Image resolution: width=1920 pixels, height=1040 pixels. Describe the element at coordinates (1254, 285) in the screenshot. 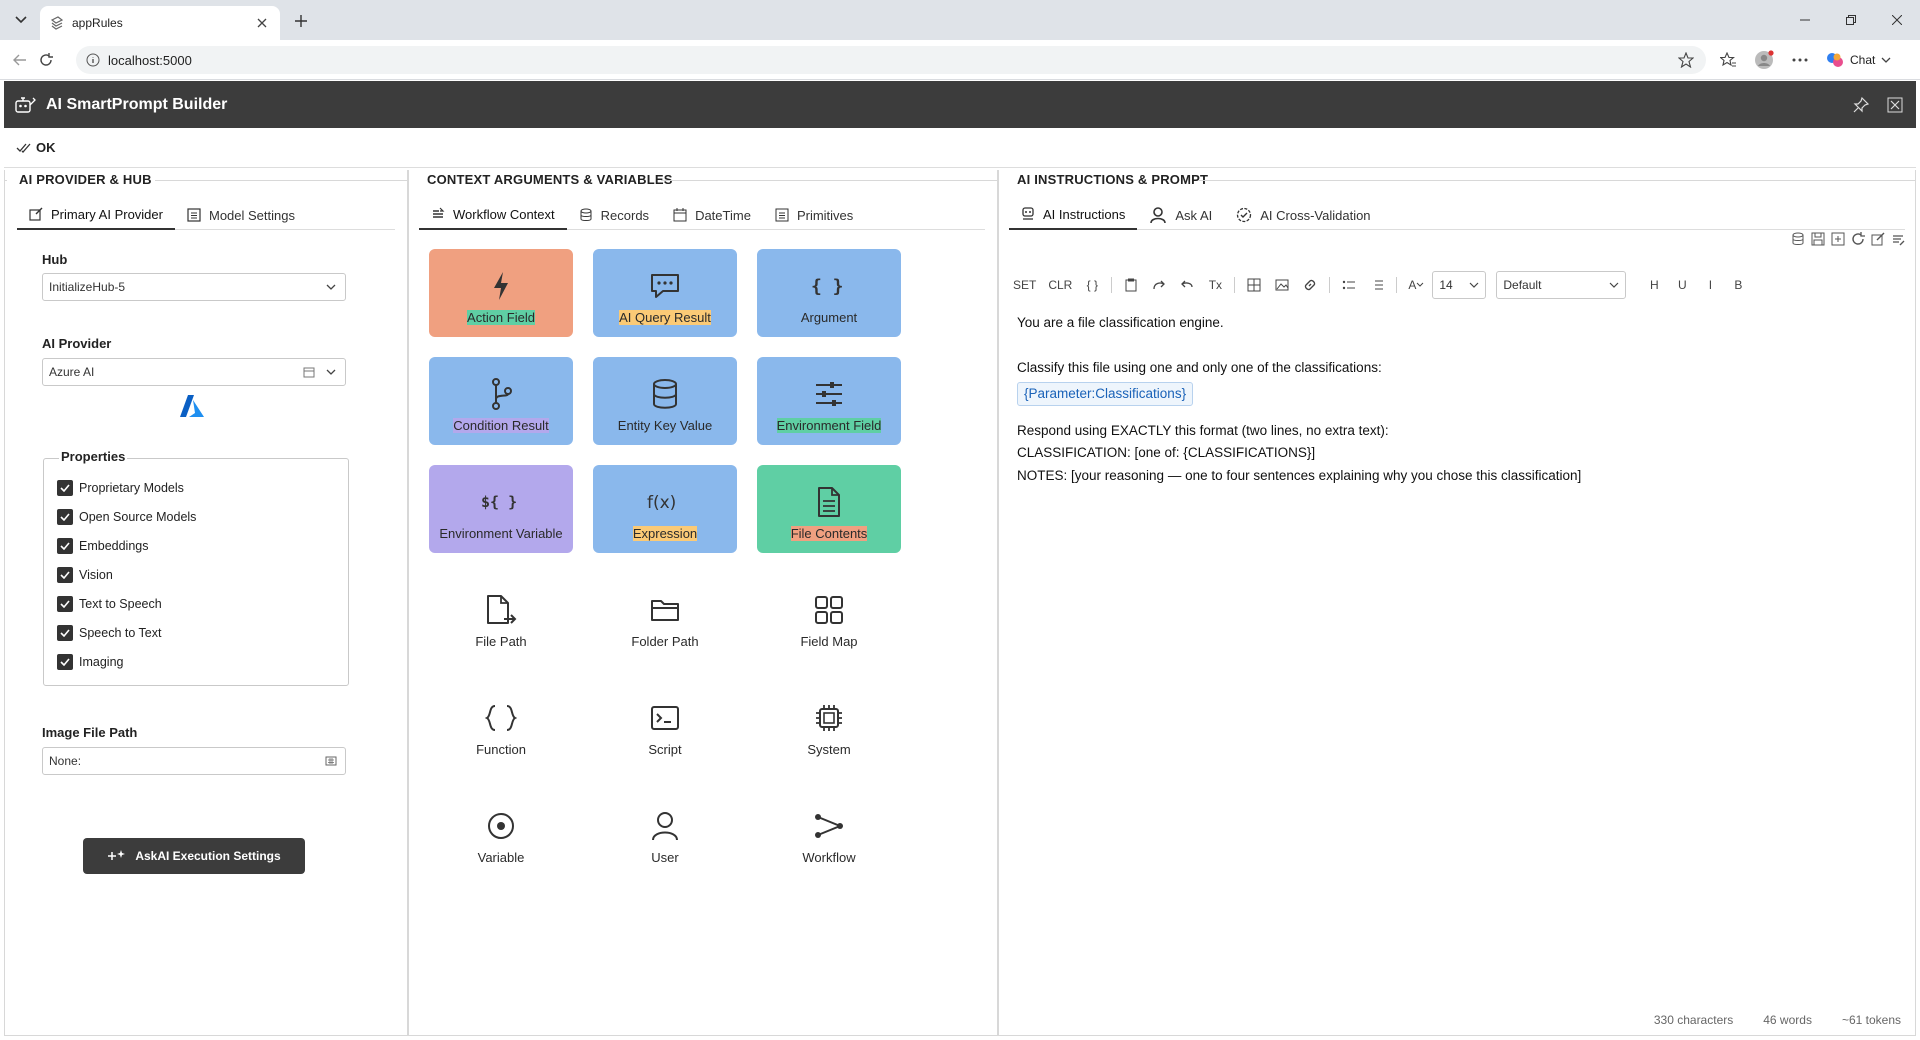

I see `insert-table-button` at that location.